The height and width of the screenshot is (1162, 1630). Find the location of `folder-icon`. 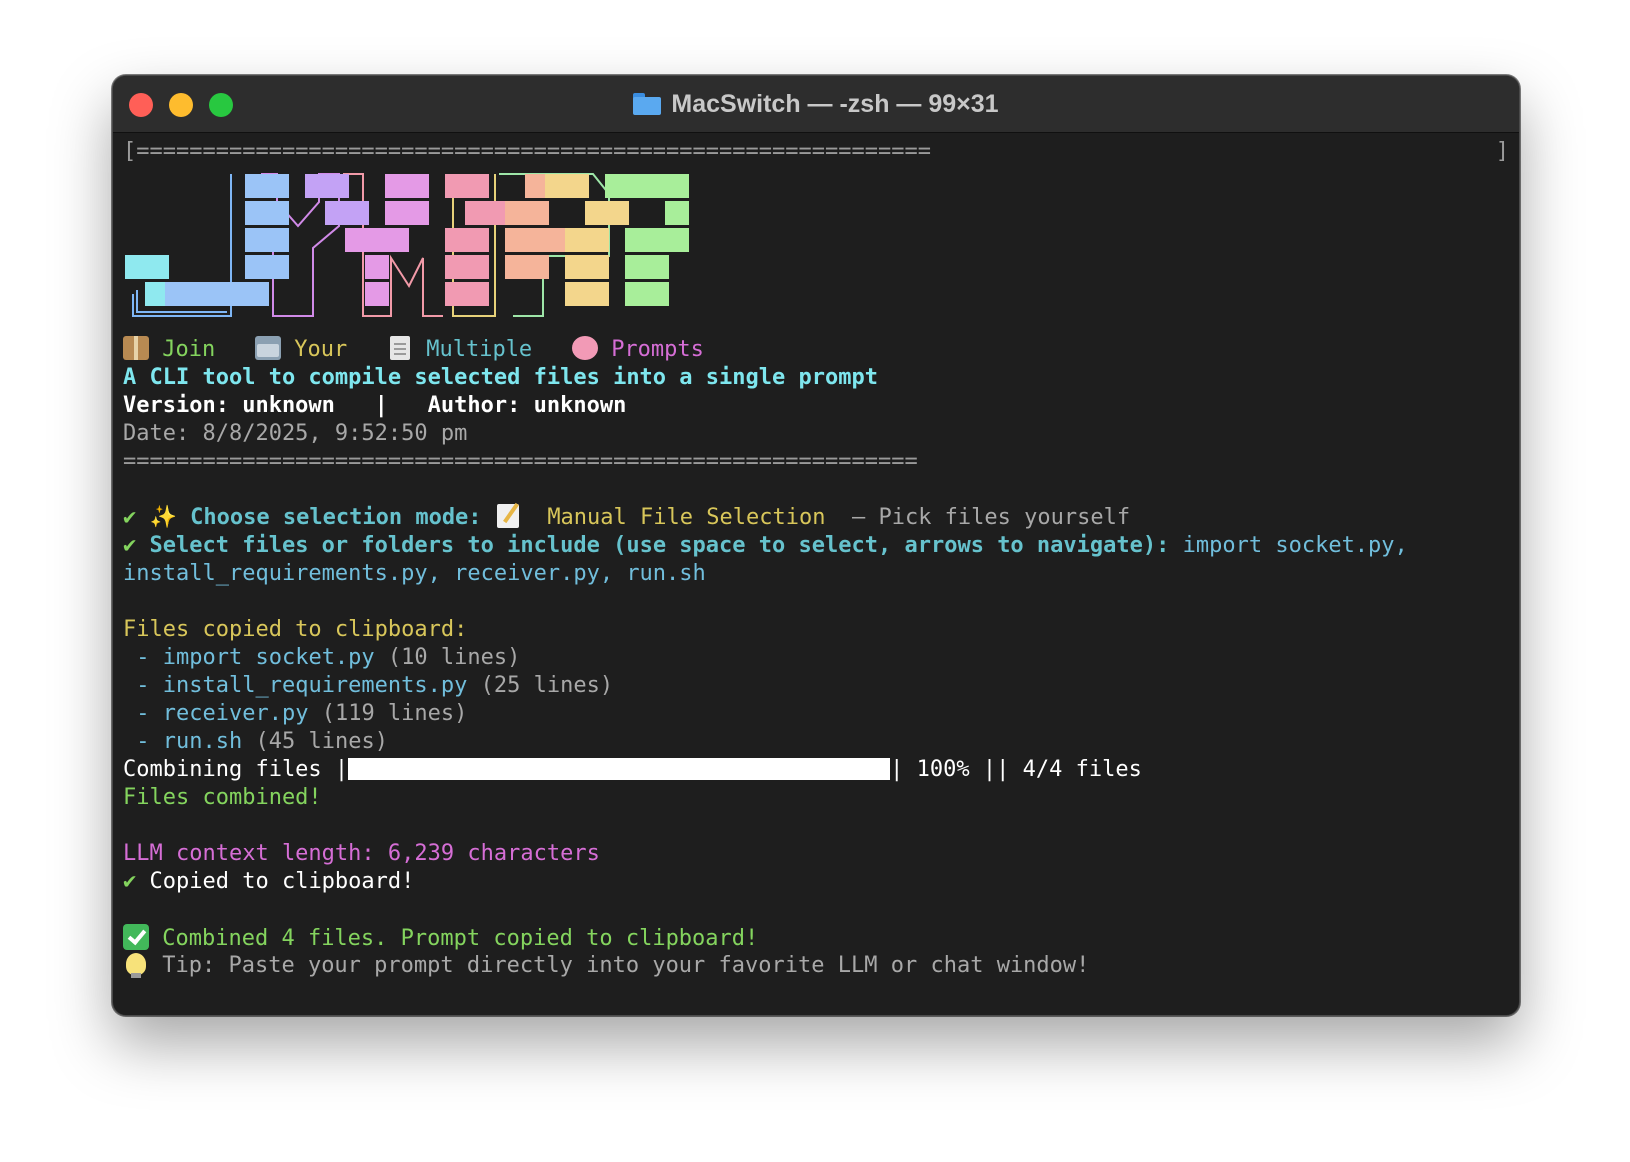

folder-icon is located at coordinates (647, 104).